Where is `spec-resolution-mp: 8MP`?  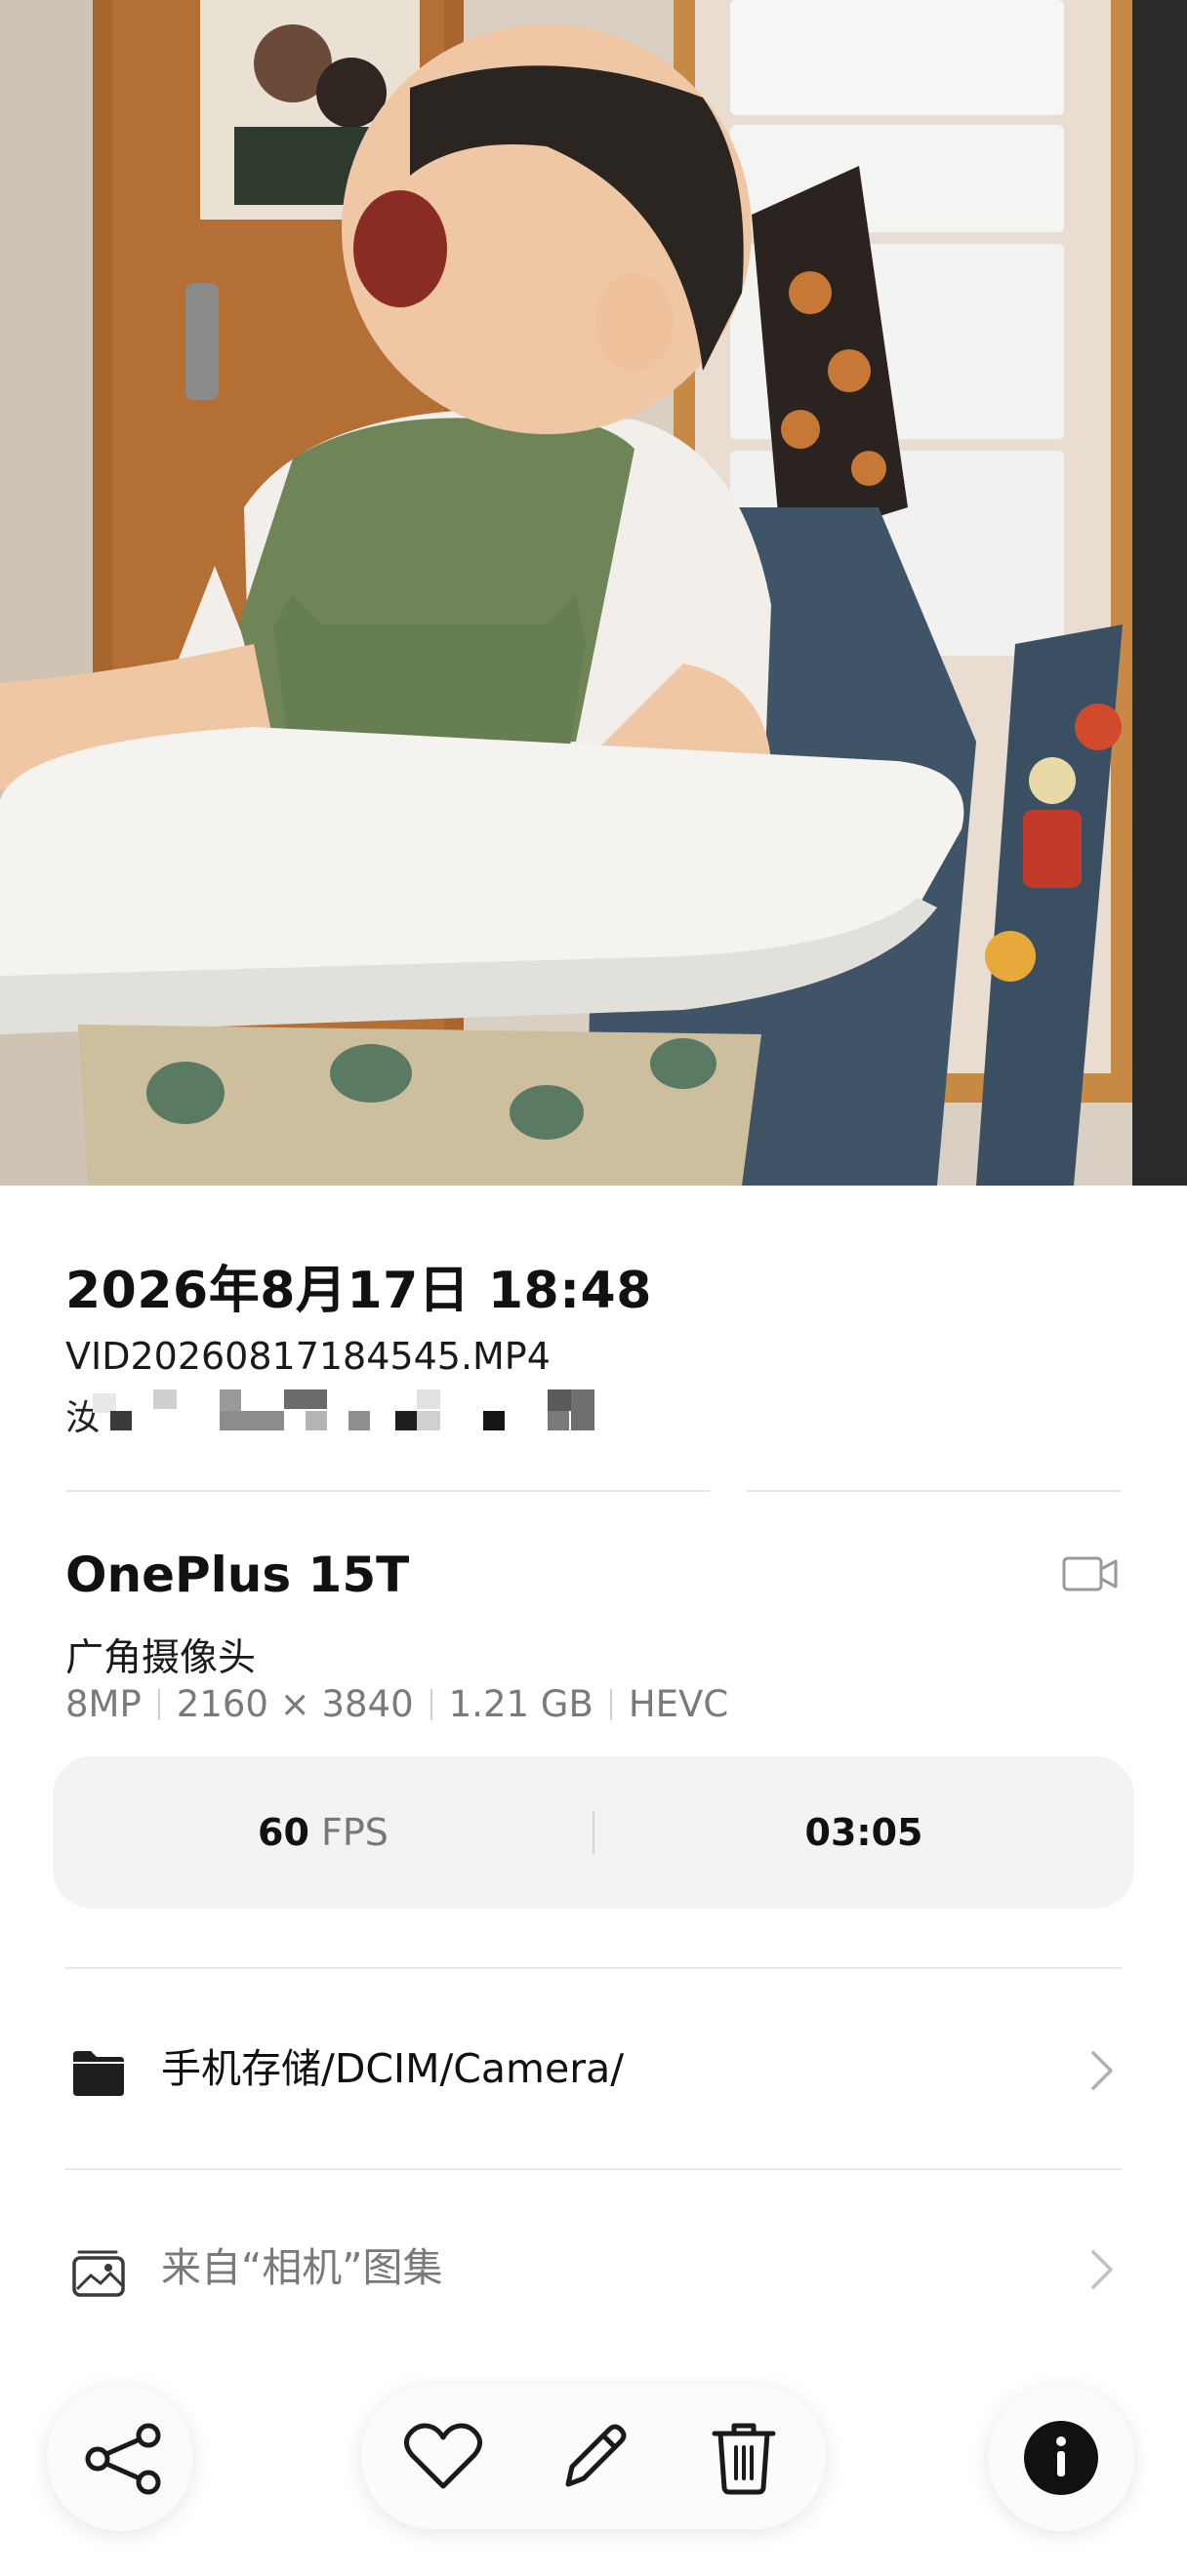
spec-resolution-mp: 8MP is located at coordinates (103, 1704).